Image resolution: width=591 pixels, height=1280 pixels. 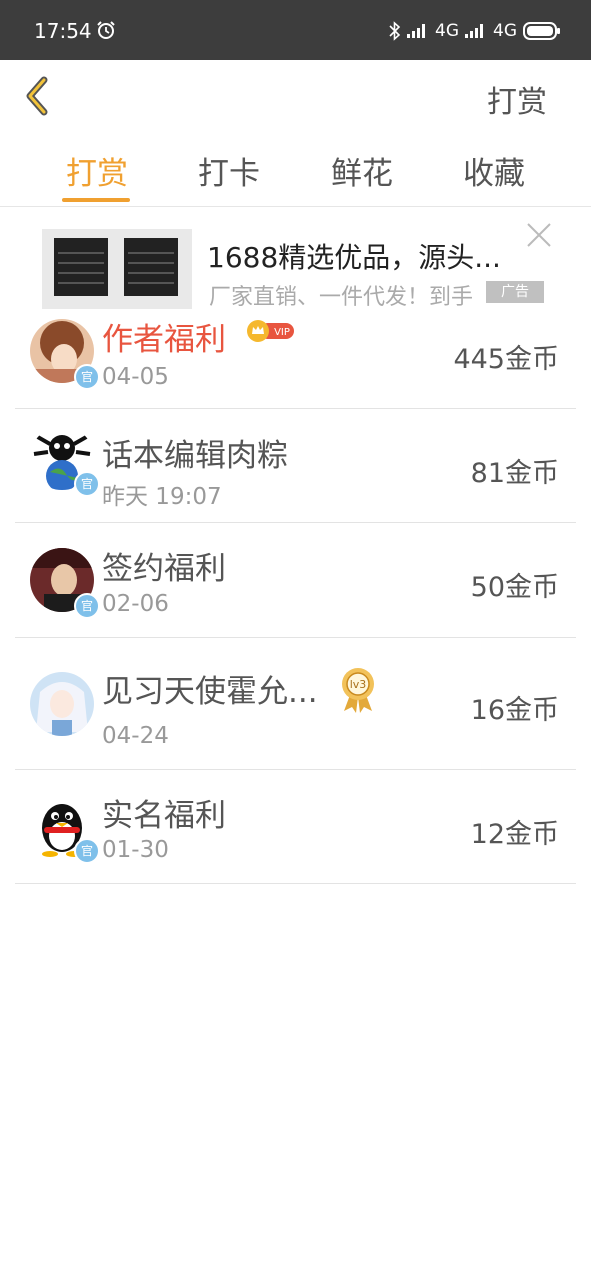 What do you see at coordinates (515, 292) in the screenshot?
I see `ad-badge: 广告` at bounding box center [515, 292].